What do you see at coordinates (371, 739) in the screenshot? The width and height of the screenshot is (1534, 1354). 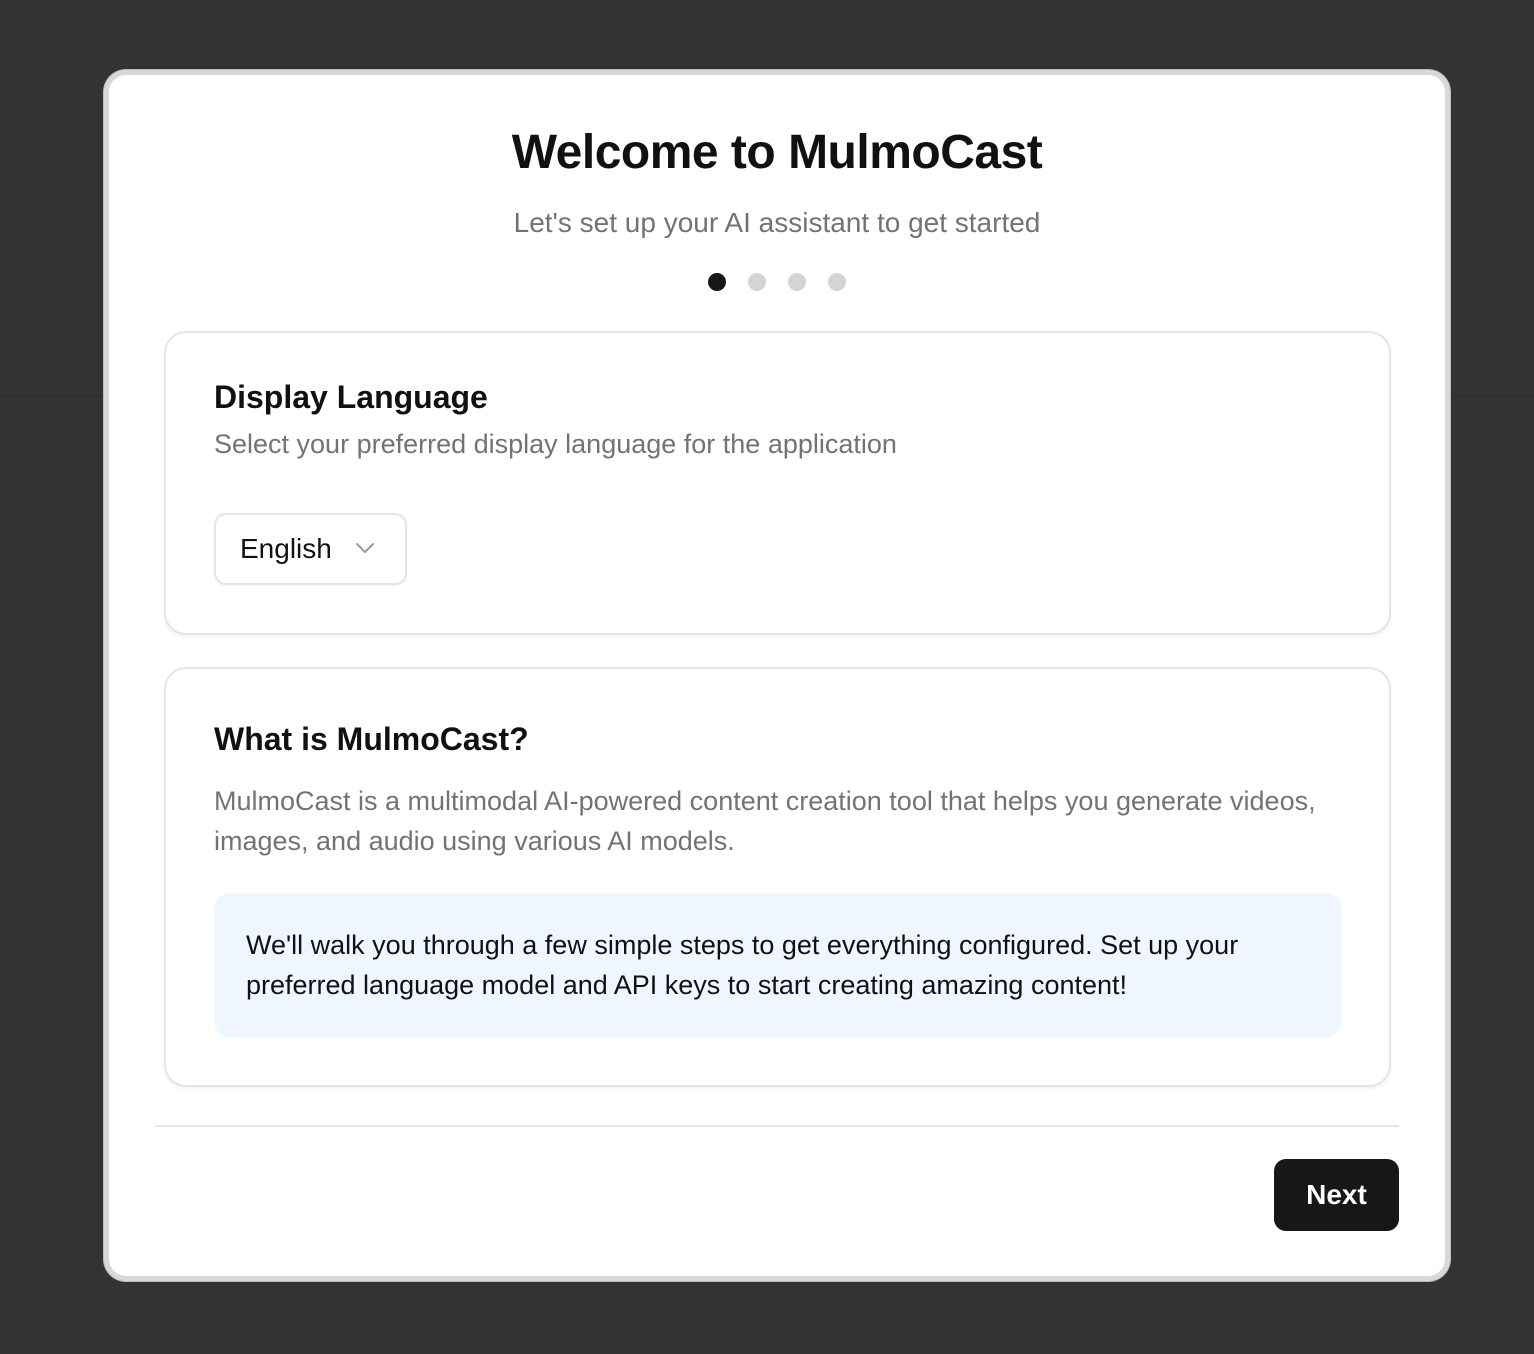 I see `about-title: What is MulmoCast?` at bounding box center [371, 739].